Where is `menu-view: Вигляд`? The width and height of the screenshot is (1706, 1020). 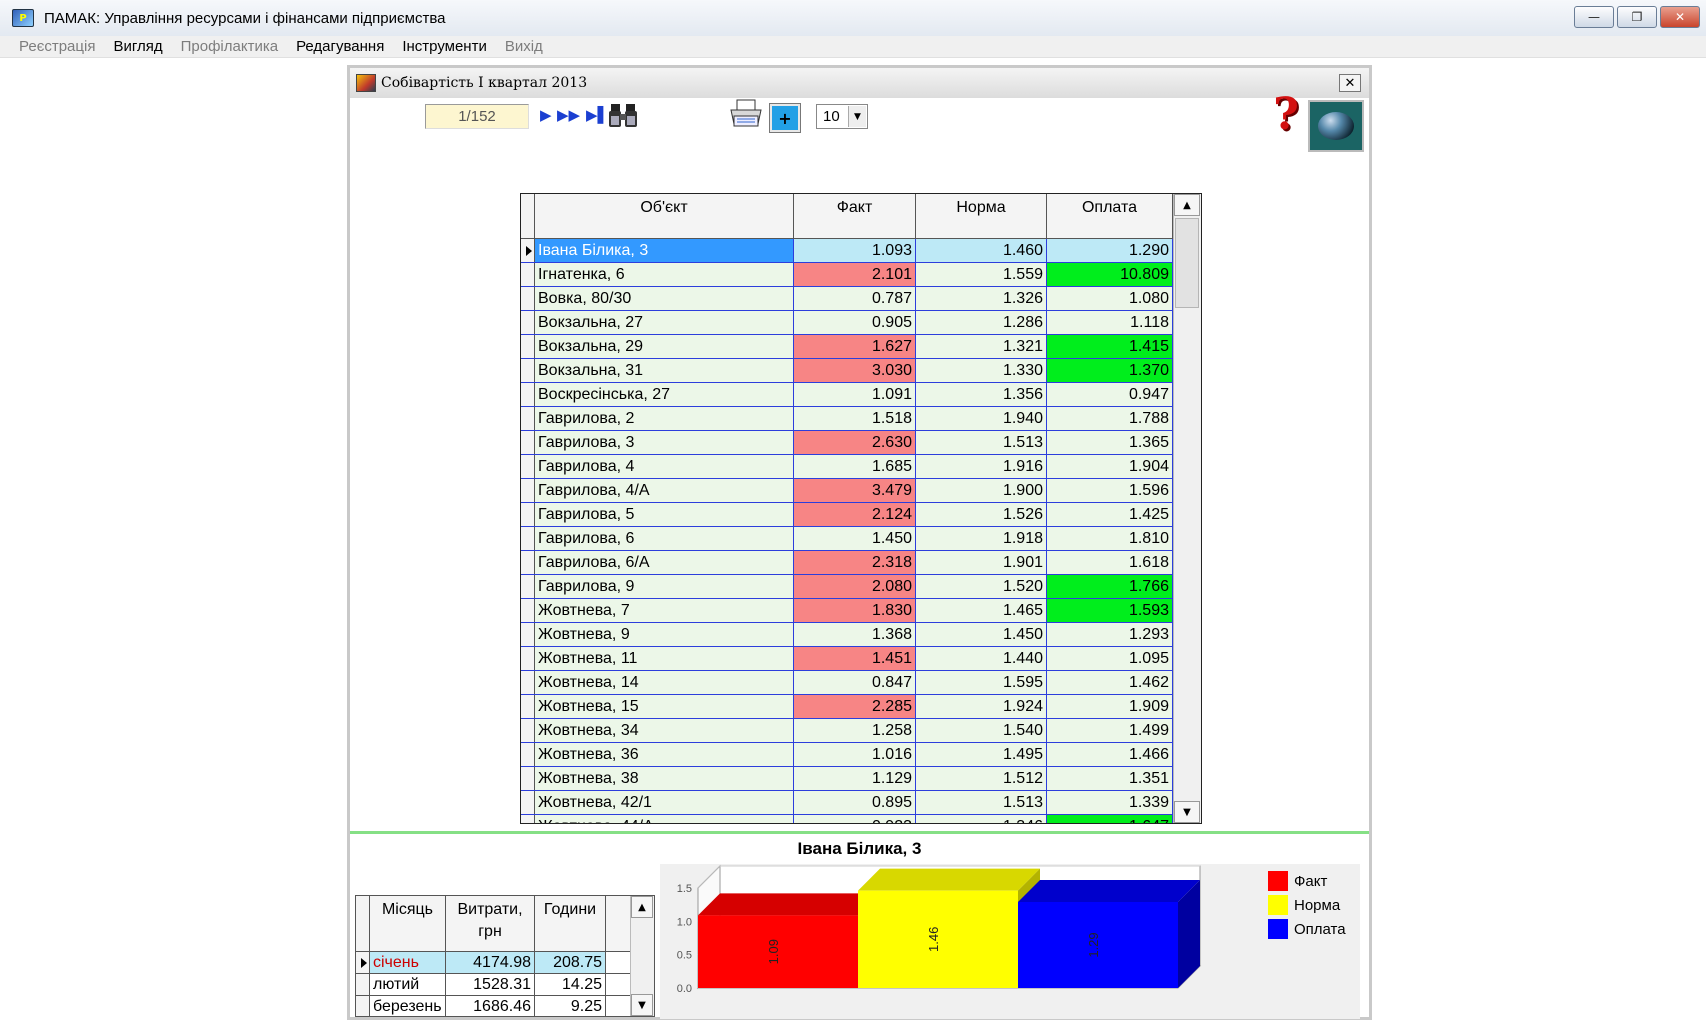
menu-view: Вигляд is located at coordinates (137, 46).